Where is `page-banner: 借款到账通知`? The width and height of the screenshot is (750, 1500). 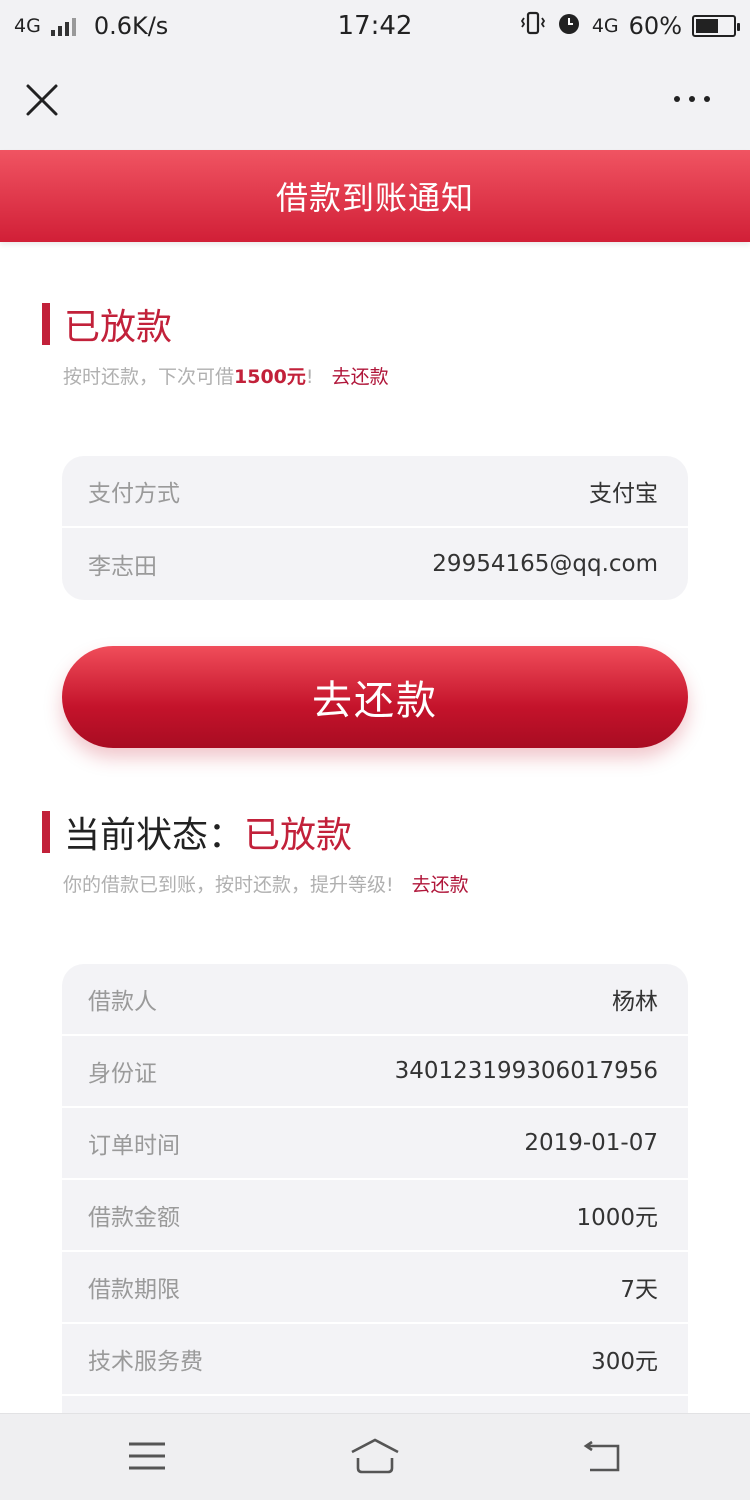
page-banner: 借款到账通知 is located at coordinates (375, 196).